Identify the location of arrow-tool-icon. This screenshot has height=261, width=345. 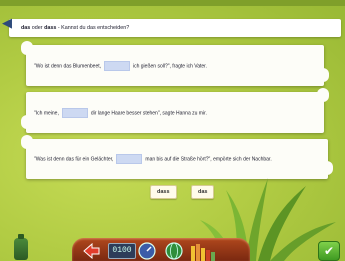
(91, 251).